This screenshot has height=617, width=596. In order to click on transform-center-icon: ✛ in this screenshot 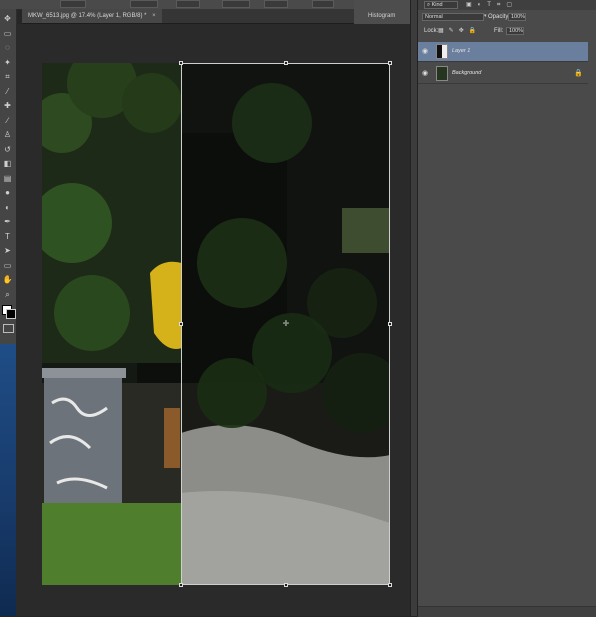, I will do `click(286, 324)`.